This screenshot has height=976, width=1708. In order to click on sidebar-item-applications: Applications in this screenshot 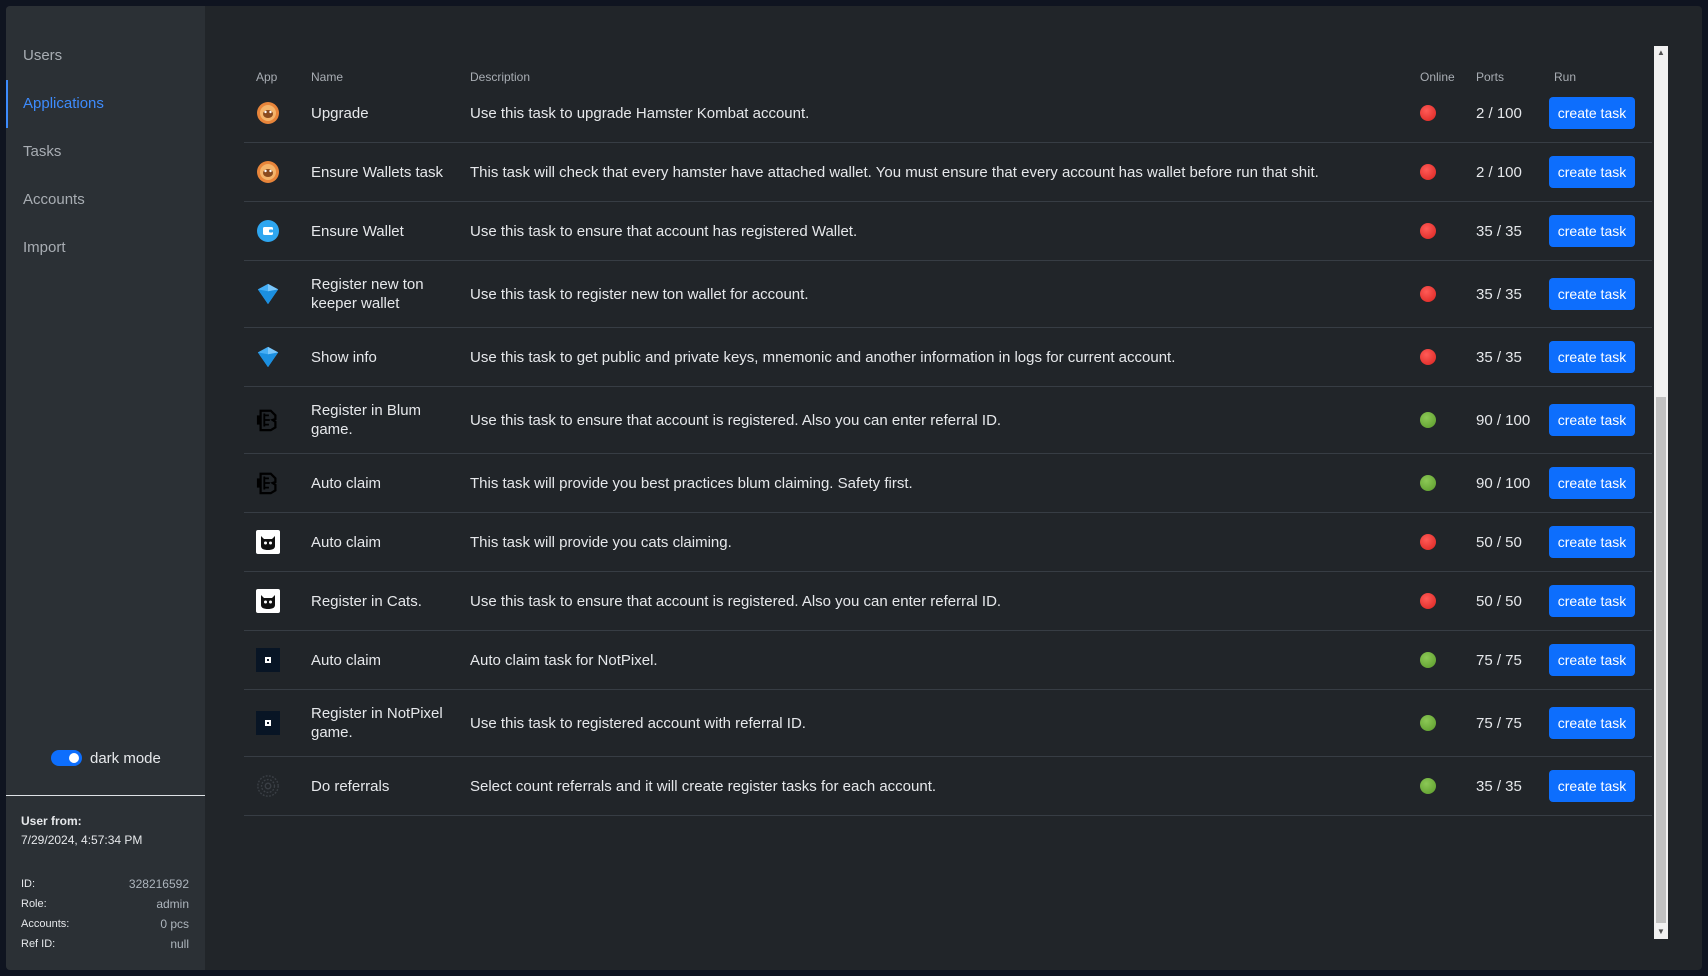, I will do `click(105, 104)`.